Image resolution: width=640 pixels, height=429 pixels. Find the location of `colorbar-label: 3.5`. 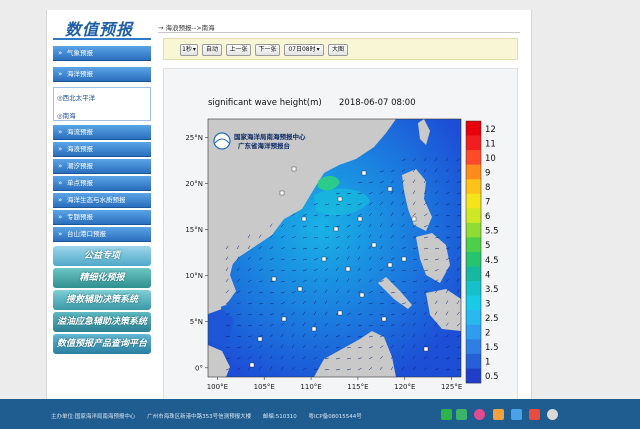

colorbar-label: 3.5 is located at coordinates (492, 290).